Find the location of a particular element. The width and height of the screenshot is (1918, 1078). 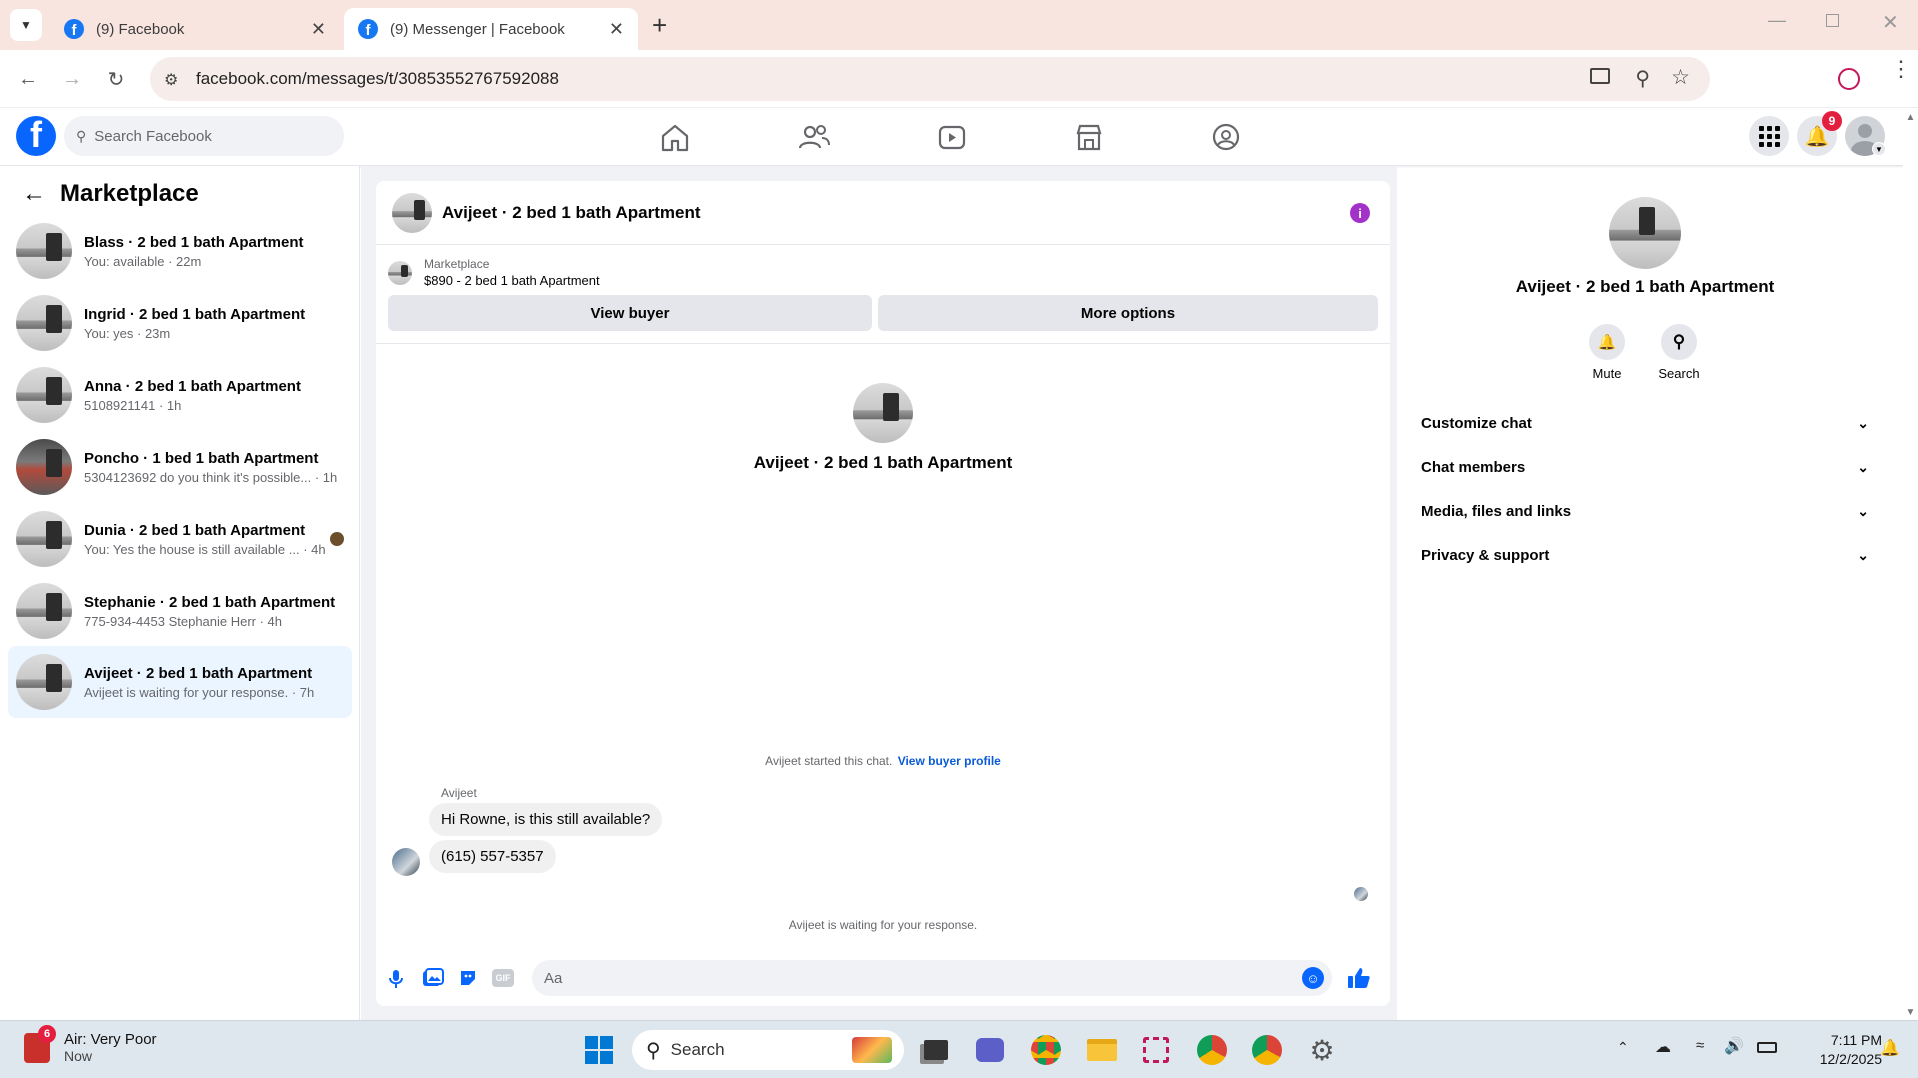

battery-icon is located at coordinates (1767, 1047).